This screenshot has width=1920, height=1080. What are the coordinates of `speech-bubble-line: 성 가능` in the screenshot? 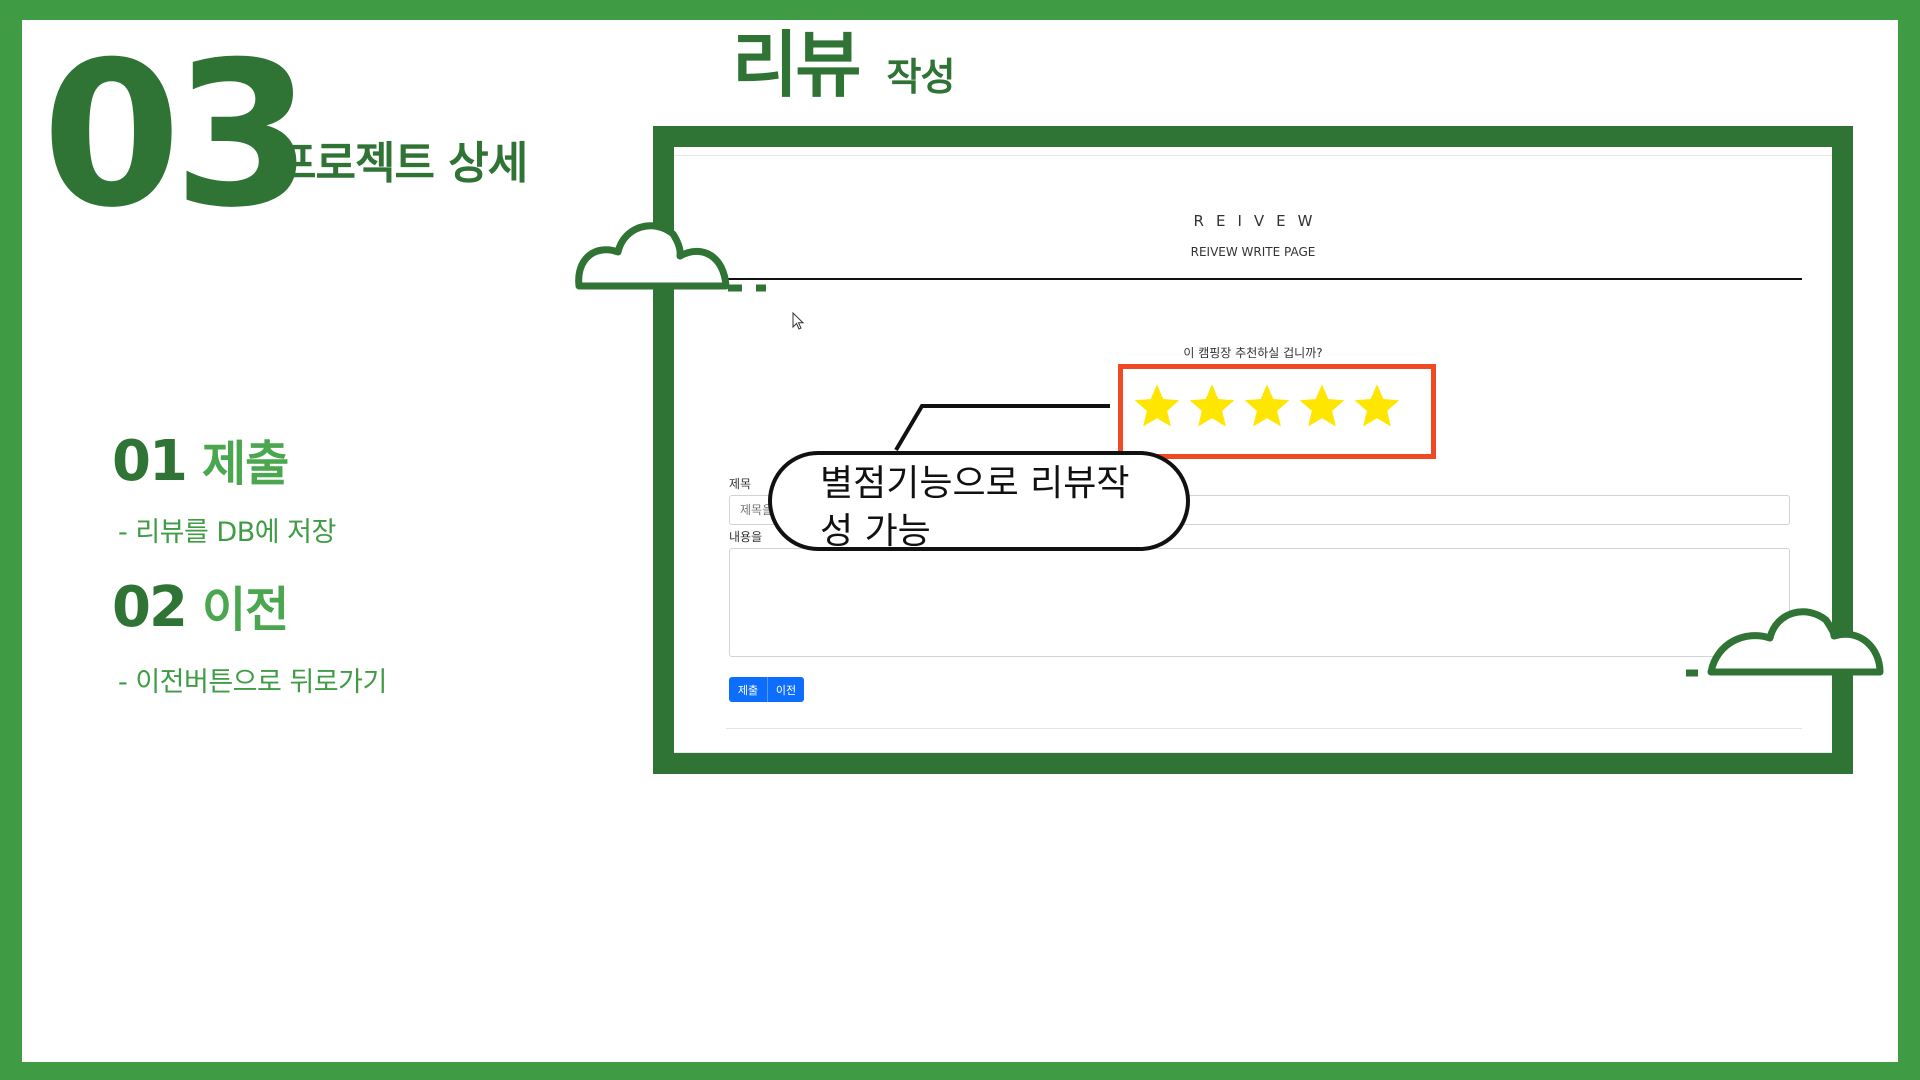 It's located at (875, 531).